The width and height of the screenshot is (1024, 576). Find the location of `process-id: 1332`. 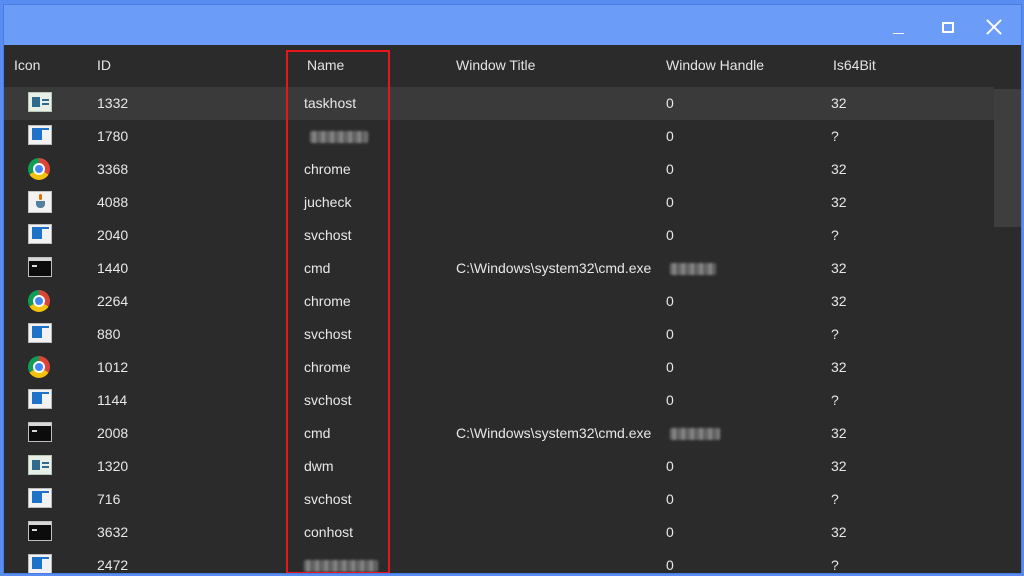

process-id: 1332 is located at coordinates (113, 103).